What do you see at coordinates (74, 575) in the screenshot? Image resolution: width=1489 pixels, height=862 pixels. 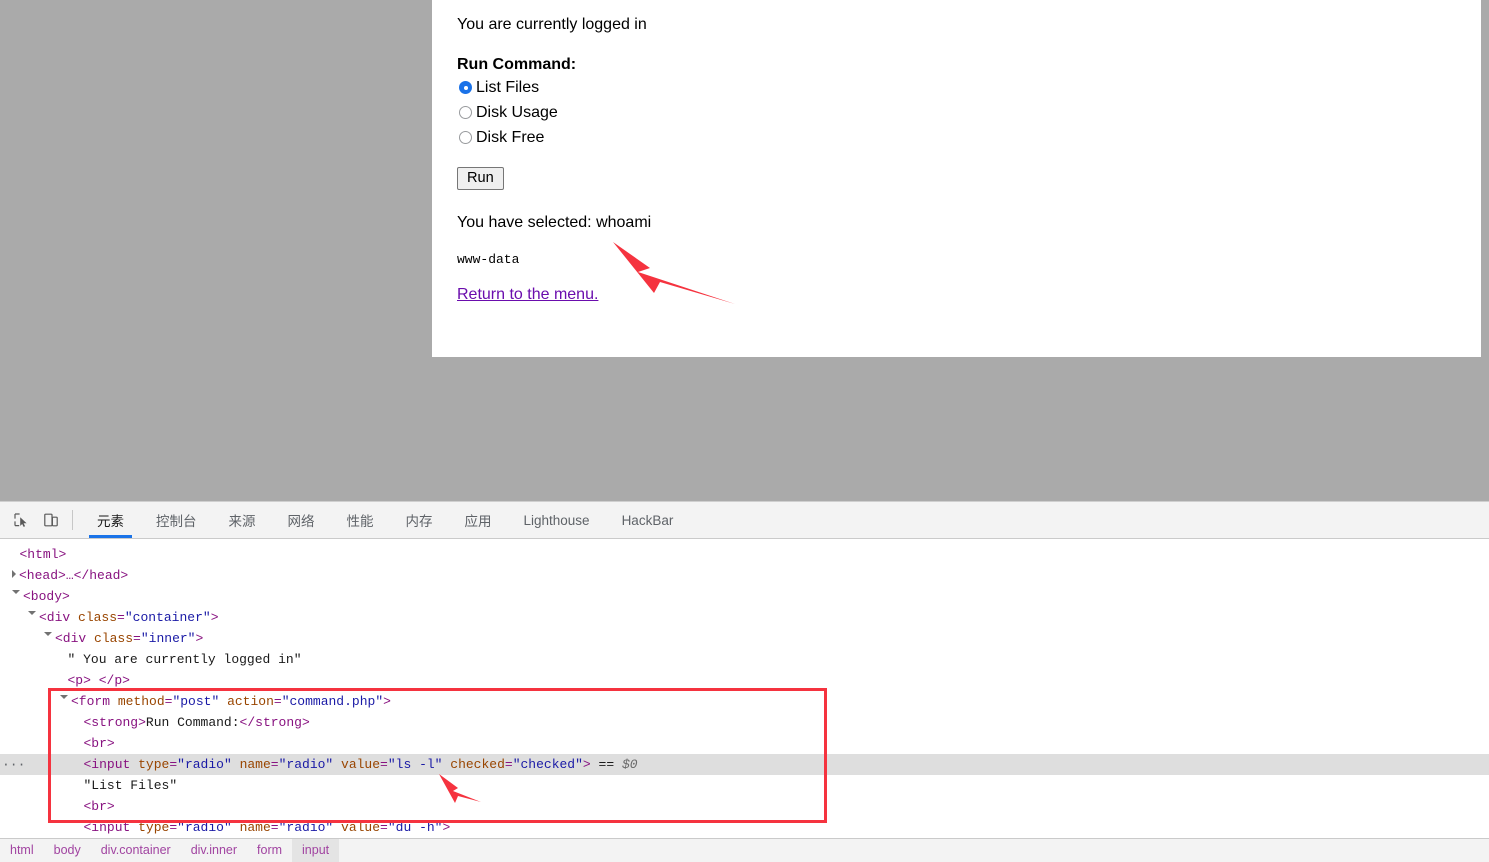 I see `dom-row-markup: <head>…</head>` at bounding box center [74, 575].